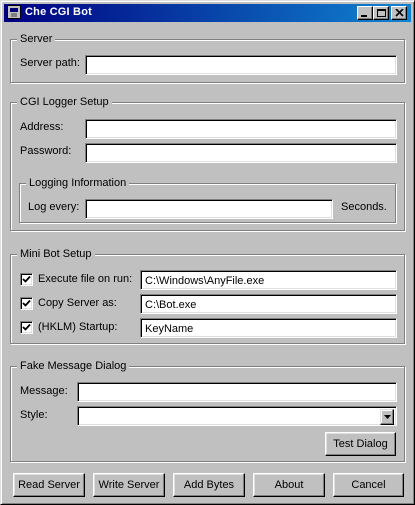 This screenshot has width=415, height=505. Describe the element at coordinates (58, 12) in the screenshot. I see `window-title: Che CGI Bot` at that location.